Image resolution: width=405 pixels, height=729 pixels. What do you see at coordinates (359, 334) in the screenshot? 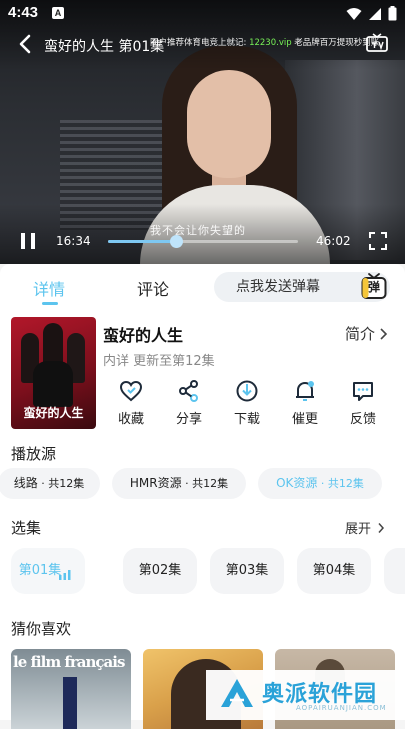
I see `intro-link-label: 简介` at bounding box center [359, 334].